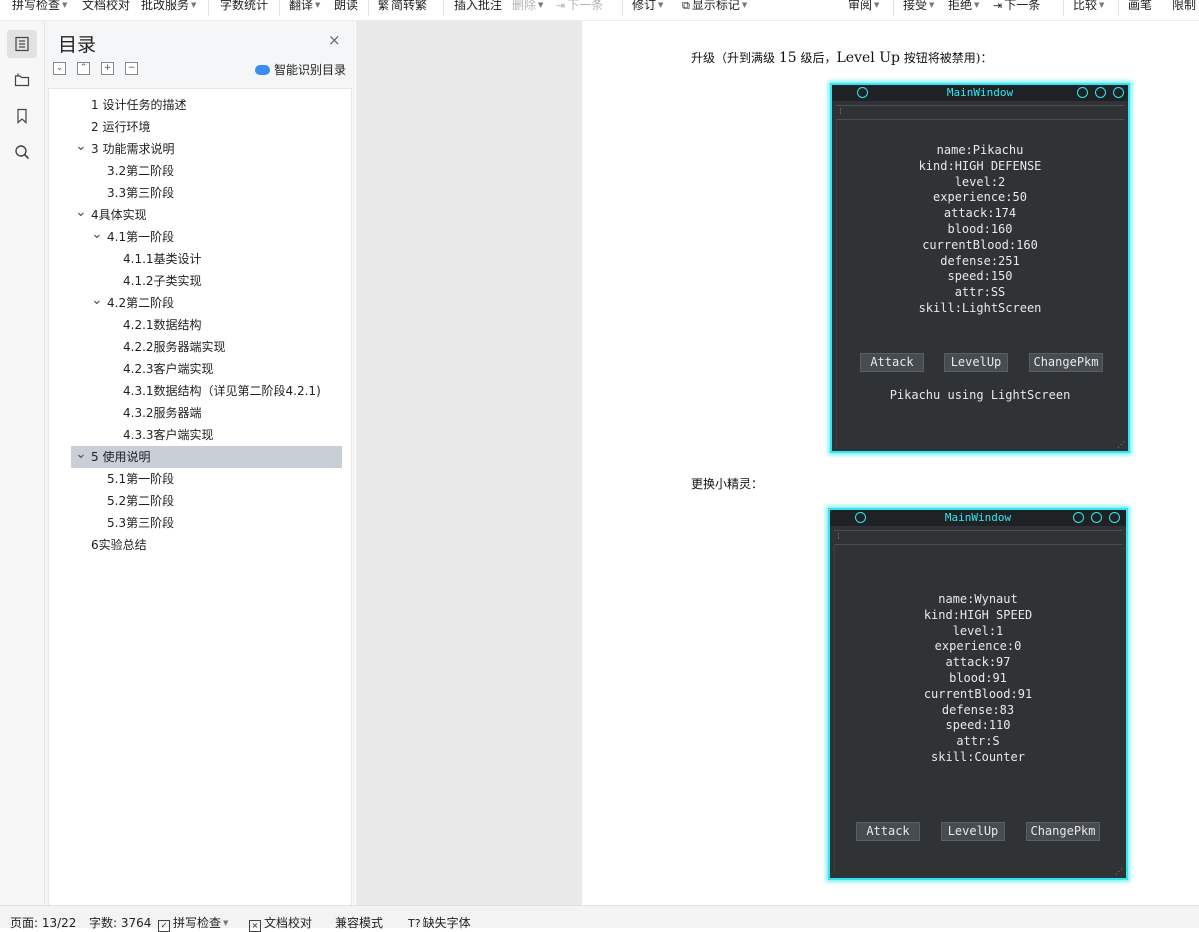 The image size is (1199, 932). Describe the element at coordinates (22, 463) in the screenshot. I see `nav-rail` at that location.